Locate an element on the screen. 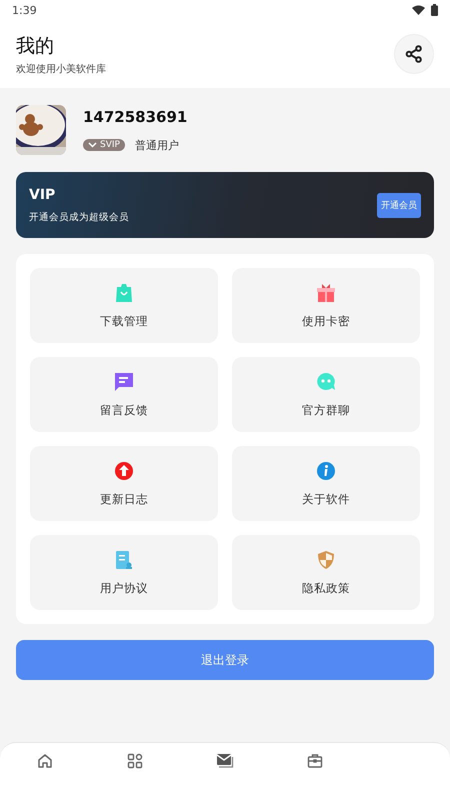  menu-tile: 隐私政策 is located at coordinates (326, 572).